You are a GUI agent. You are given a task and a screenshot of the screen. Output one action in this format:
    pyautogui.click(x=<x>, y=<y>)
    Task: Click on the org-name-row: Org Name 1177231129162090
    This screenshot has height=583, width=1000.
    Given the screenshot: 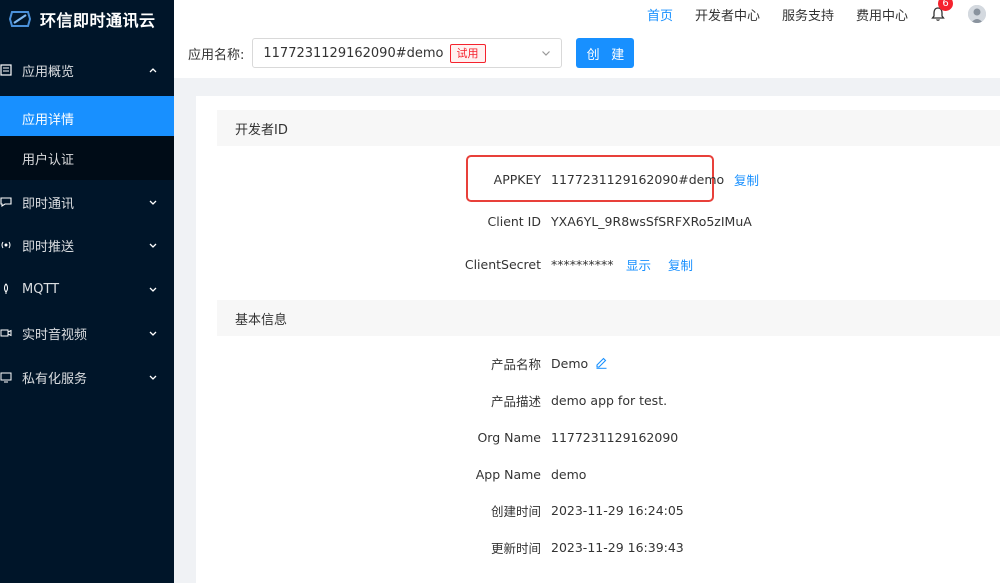 What is the action you would take?
    pyautogui.click(x=598, y=437)
    